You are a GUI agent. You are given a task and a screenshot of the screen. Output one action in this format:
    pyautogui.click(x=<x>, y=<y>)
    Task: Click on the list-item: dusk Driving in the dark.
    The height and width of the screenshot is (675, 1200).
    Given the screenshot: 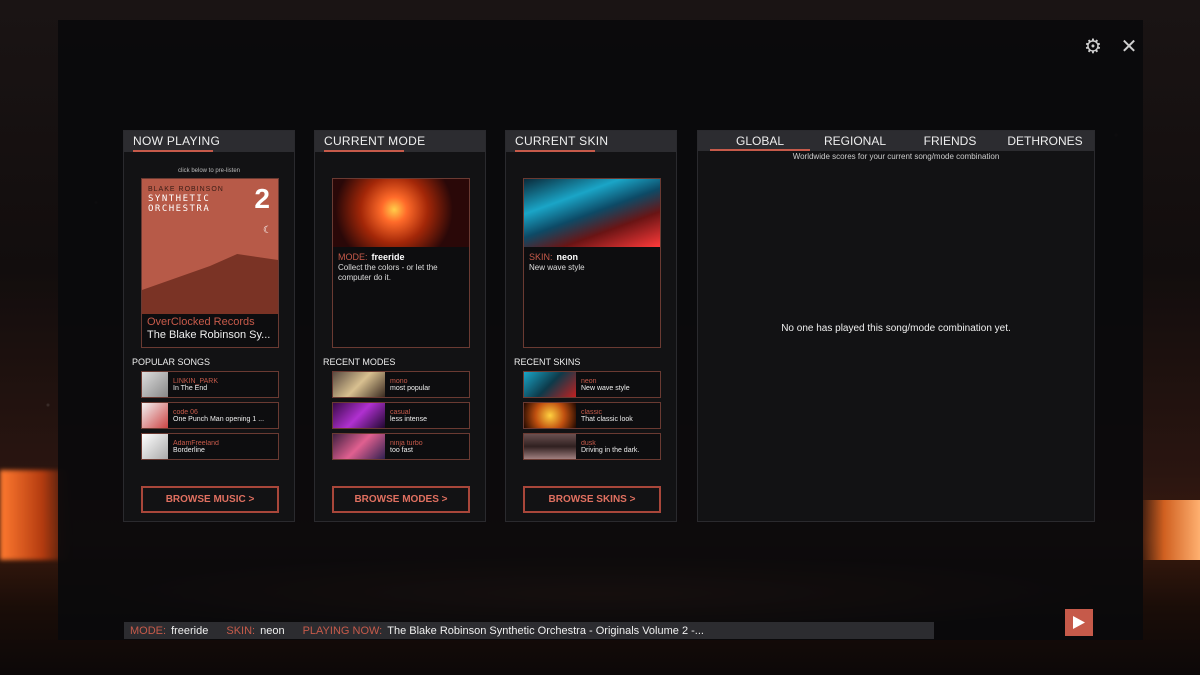 What is the action you would take?
    pyautogui.click(x=592, y=446)
    